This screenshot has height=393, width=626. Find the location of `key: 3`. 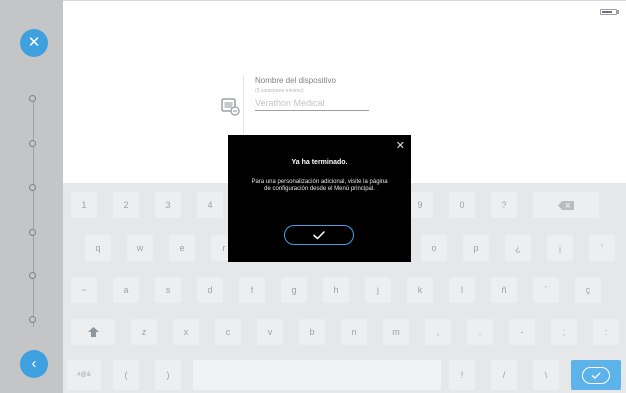

key: 3 is located at coordinates (168, 205).